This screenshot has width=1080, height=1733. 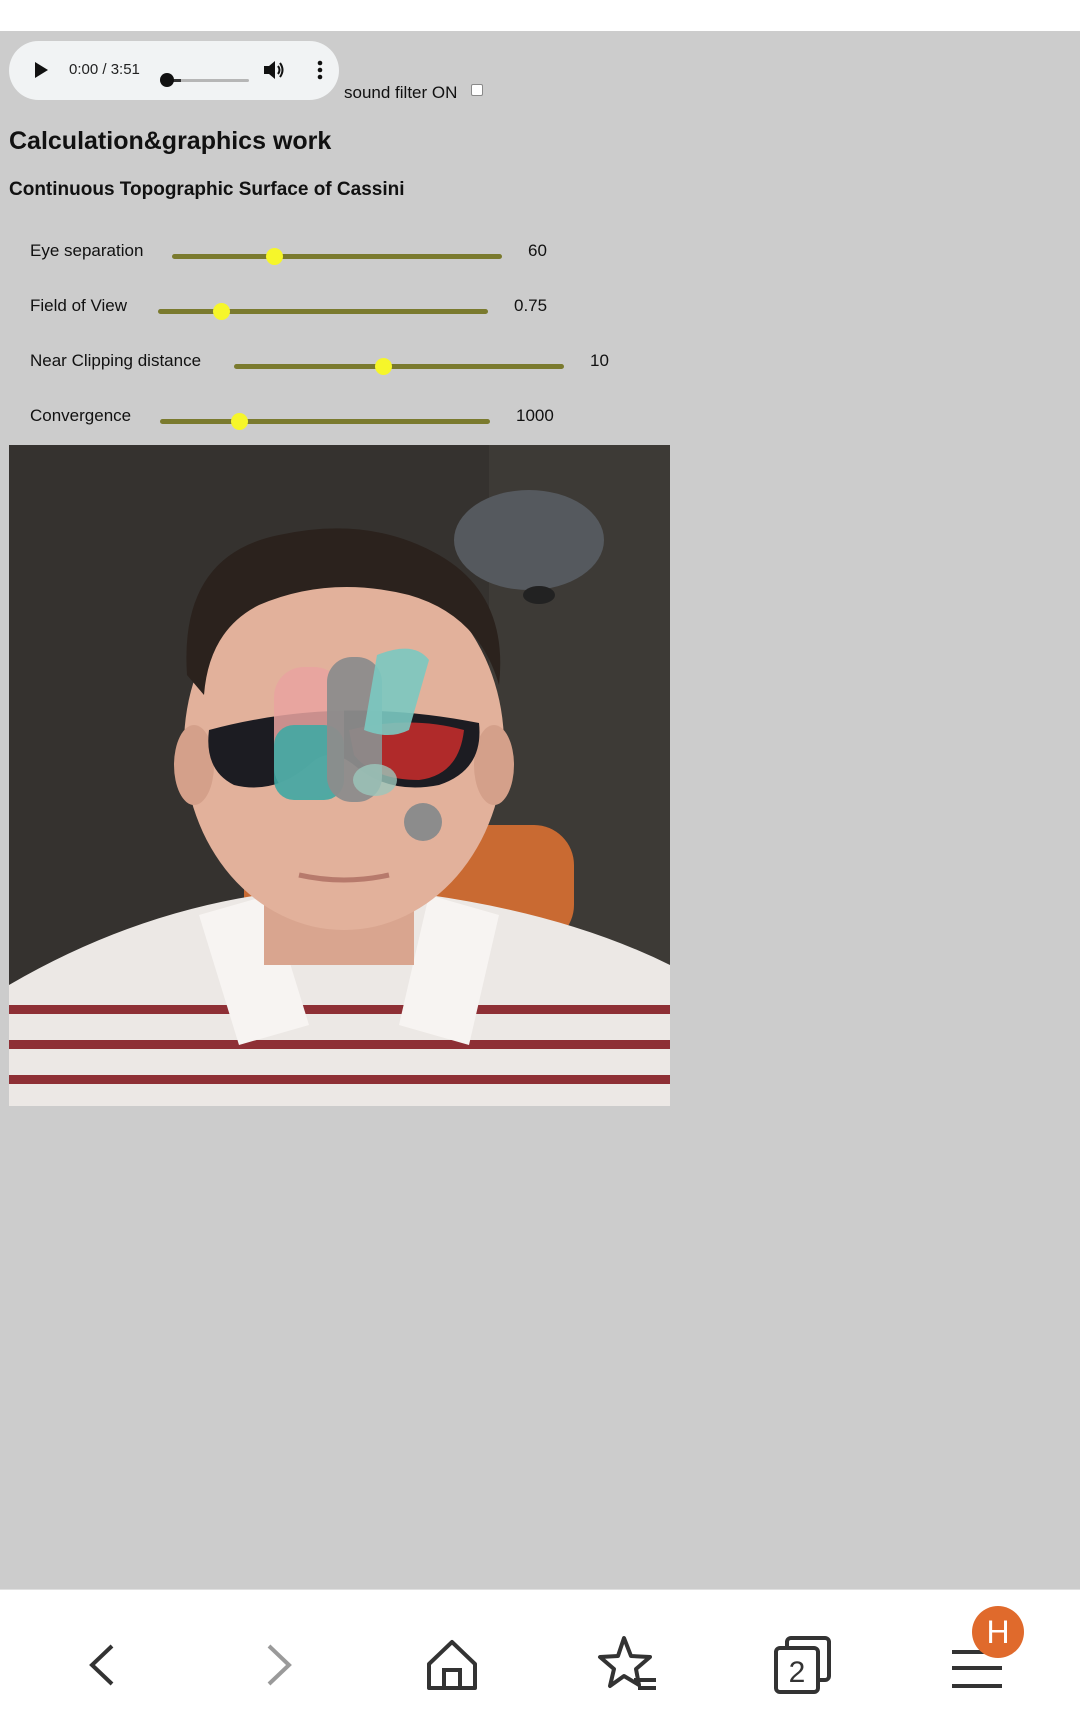 What do you see at coordinates (599, 360) in the screenshot?
I see `near-clipping-value: 10` at bounding box center [599, 360].